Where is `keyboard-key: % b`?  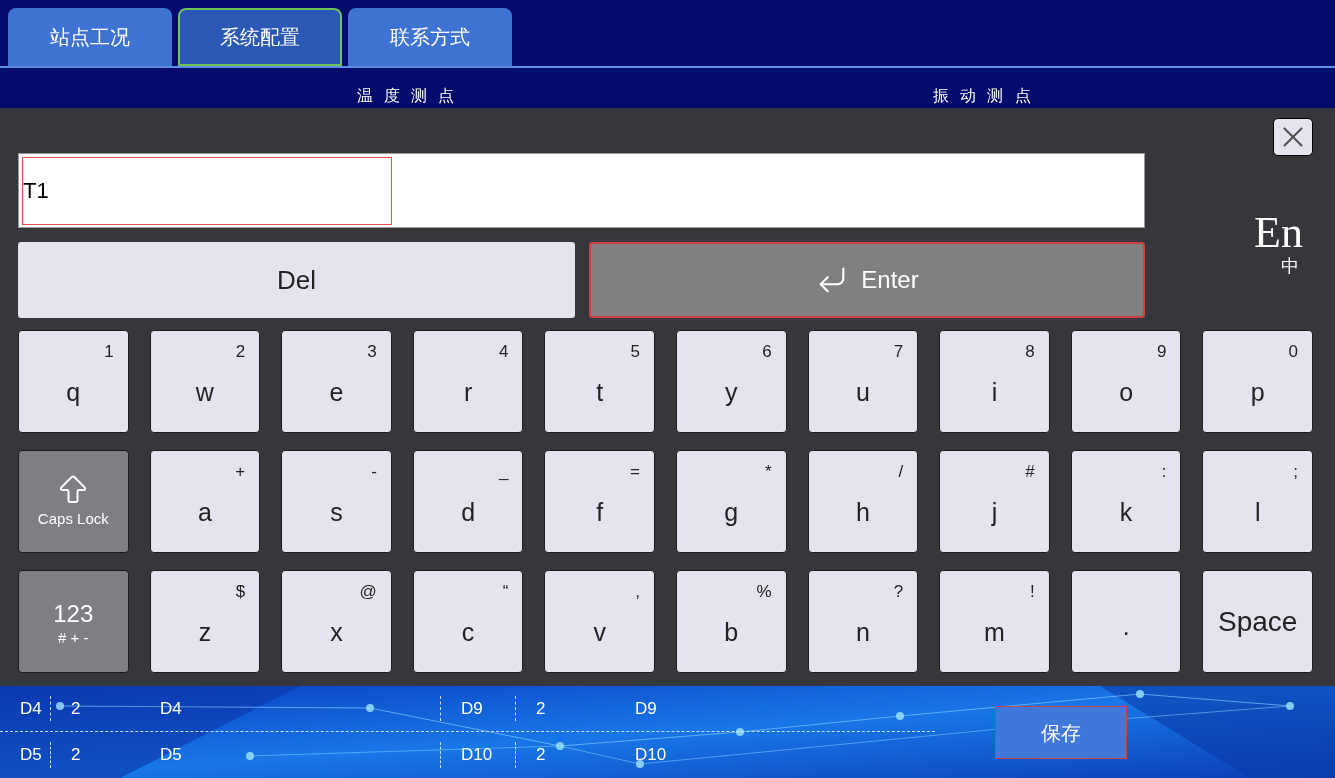
keyboard-key: % b is located at coordinates (731, 621).